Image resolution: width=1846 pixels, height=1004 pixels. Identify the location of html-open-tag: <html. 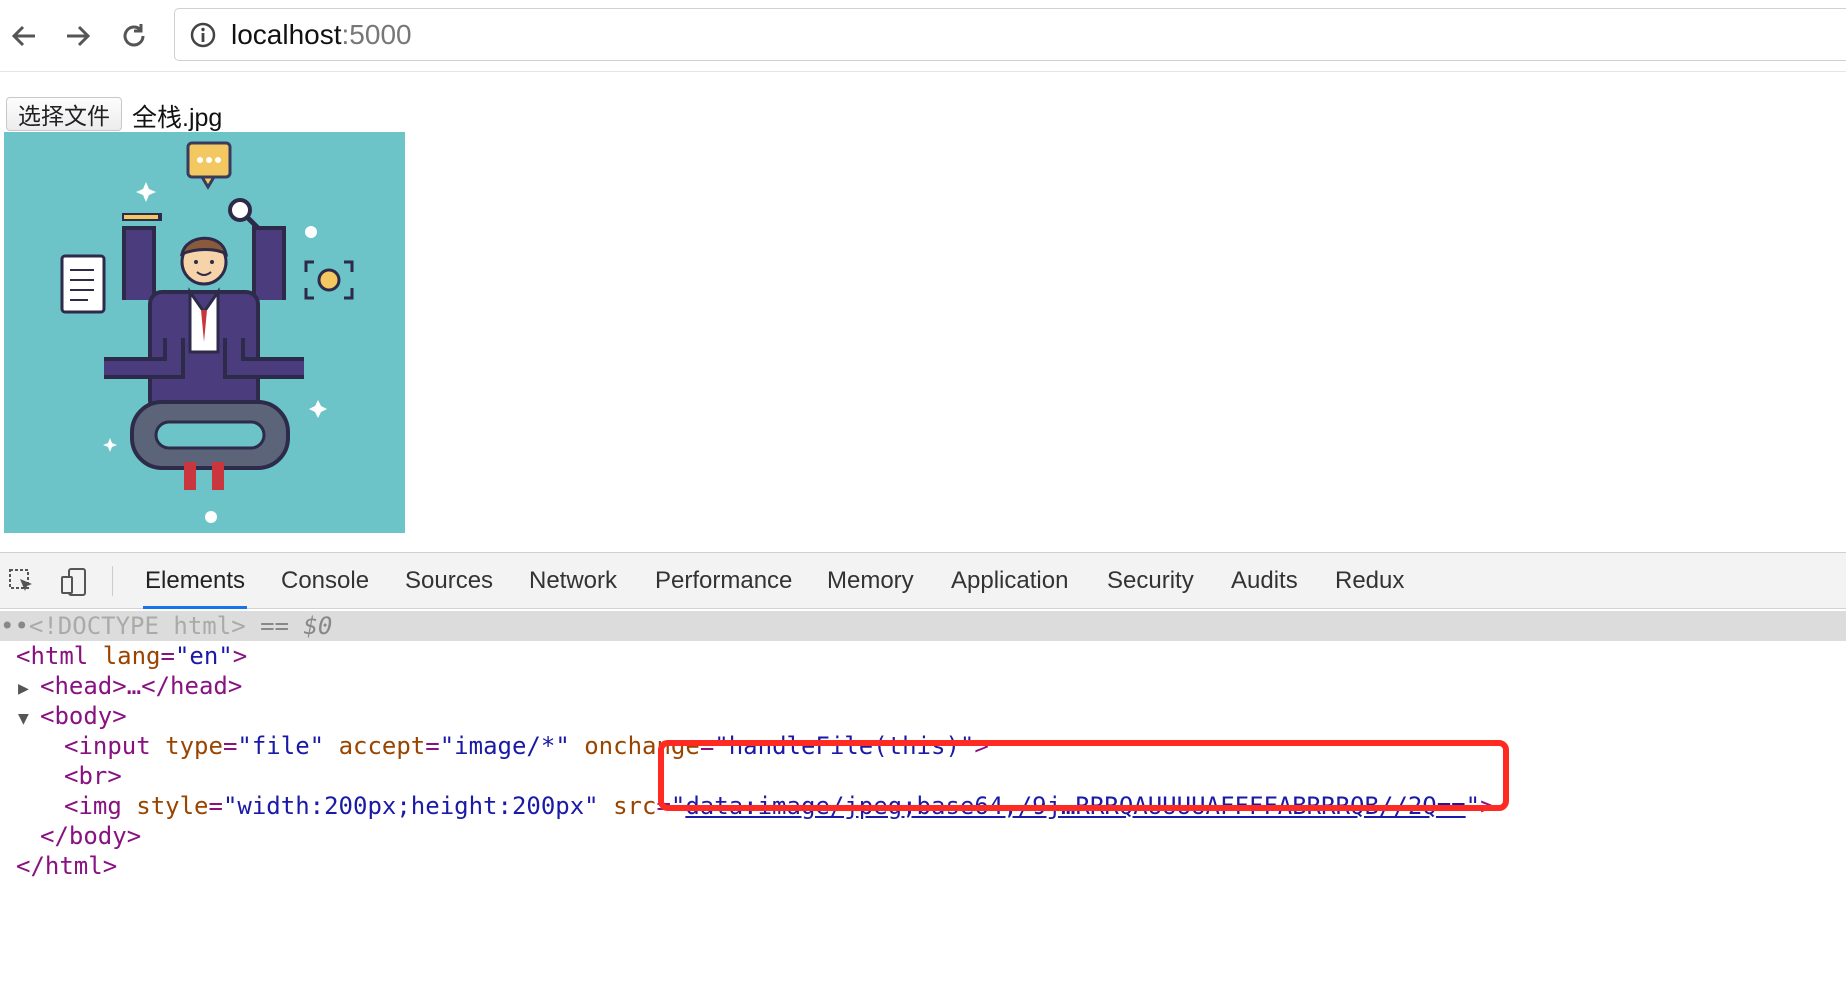
(52, 656).